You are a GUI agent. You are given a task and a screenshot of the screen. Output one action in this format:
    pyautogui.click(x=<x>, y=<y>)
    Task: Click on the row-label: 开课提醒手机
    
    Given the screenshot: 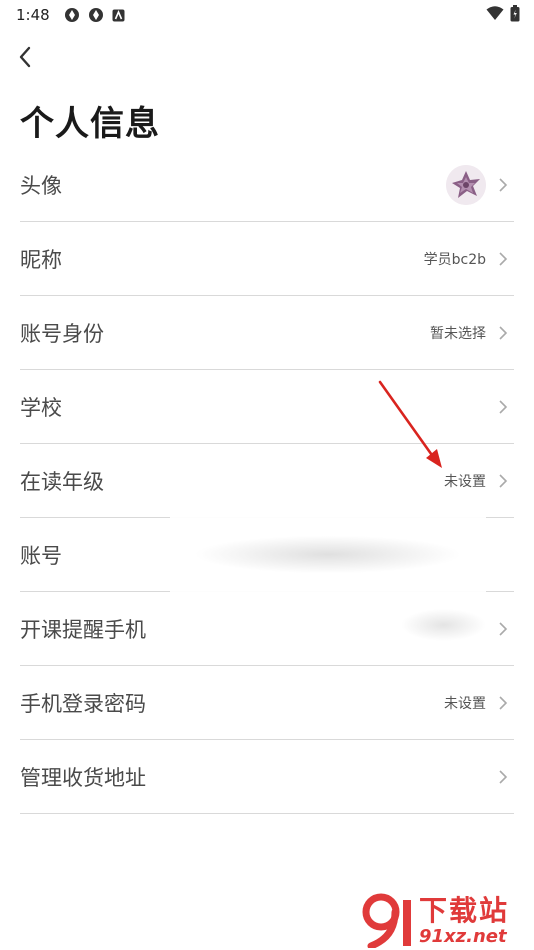 What is the action you would take?
    pyautogui.click(x=83, y=629)
    